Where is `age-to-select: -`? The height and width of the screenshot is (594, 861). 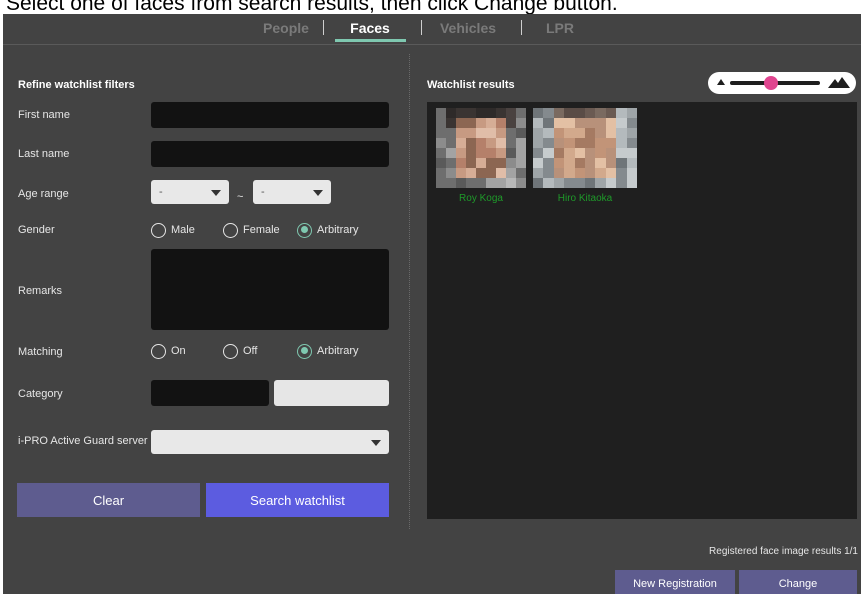
age-to-select: - is located at coordinates (292, 192).